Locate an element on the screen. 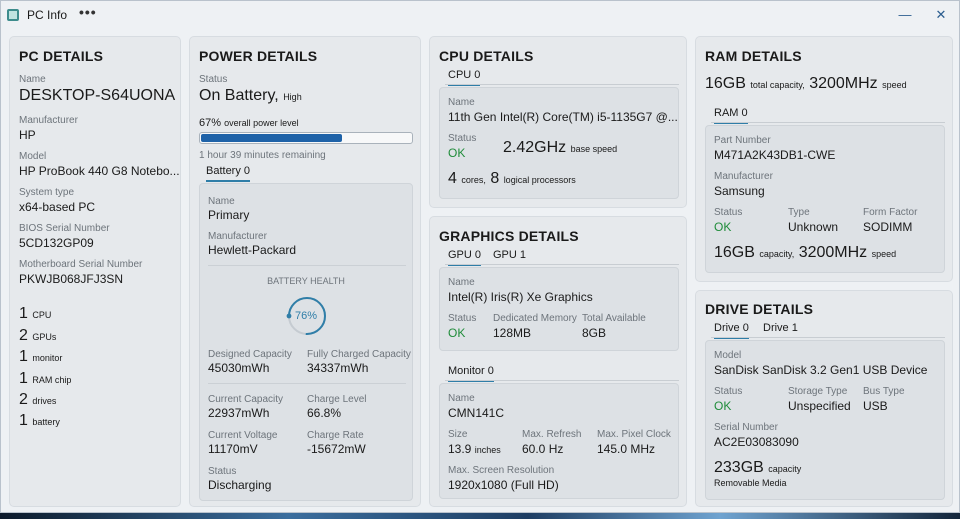  battery-manufacturer-label: Manufacturer is located at coordinates (237, 236).